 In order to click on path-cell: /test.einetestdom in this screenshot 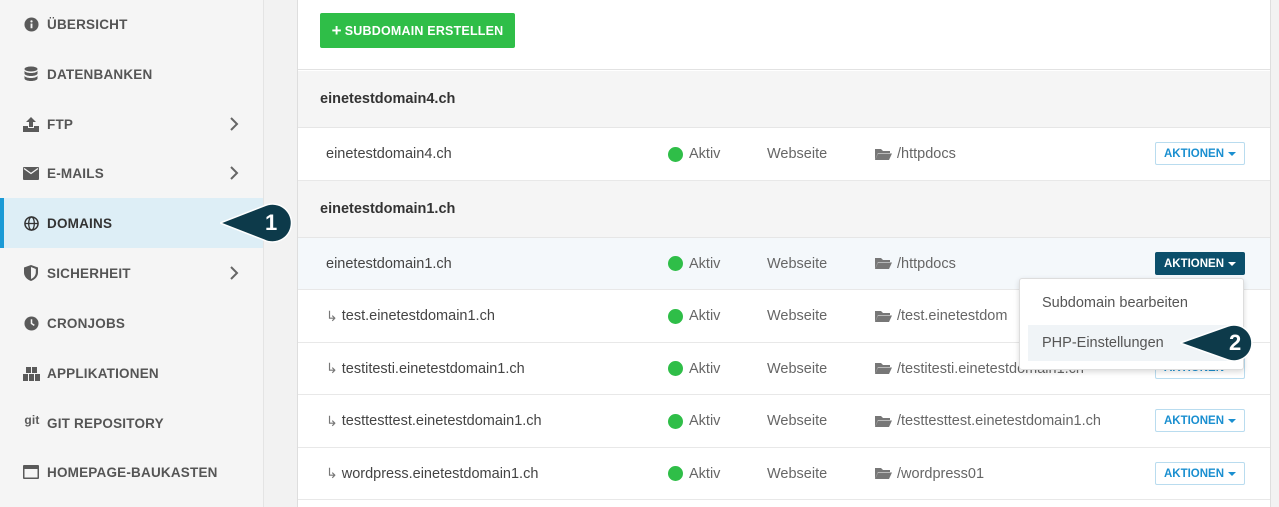, I will do `click(941, 316)`.